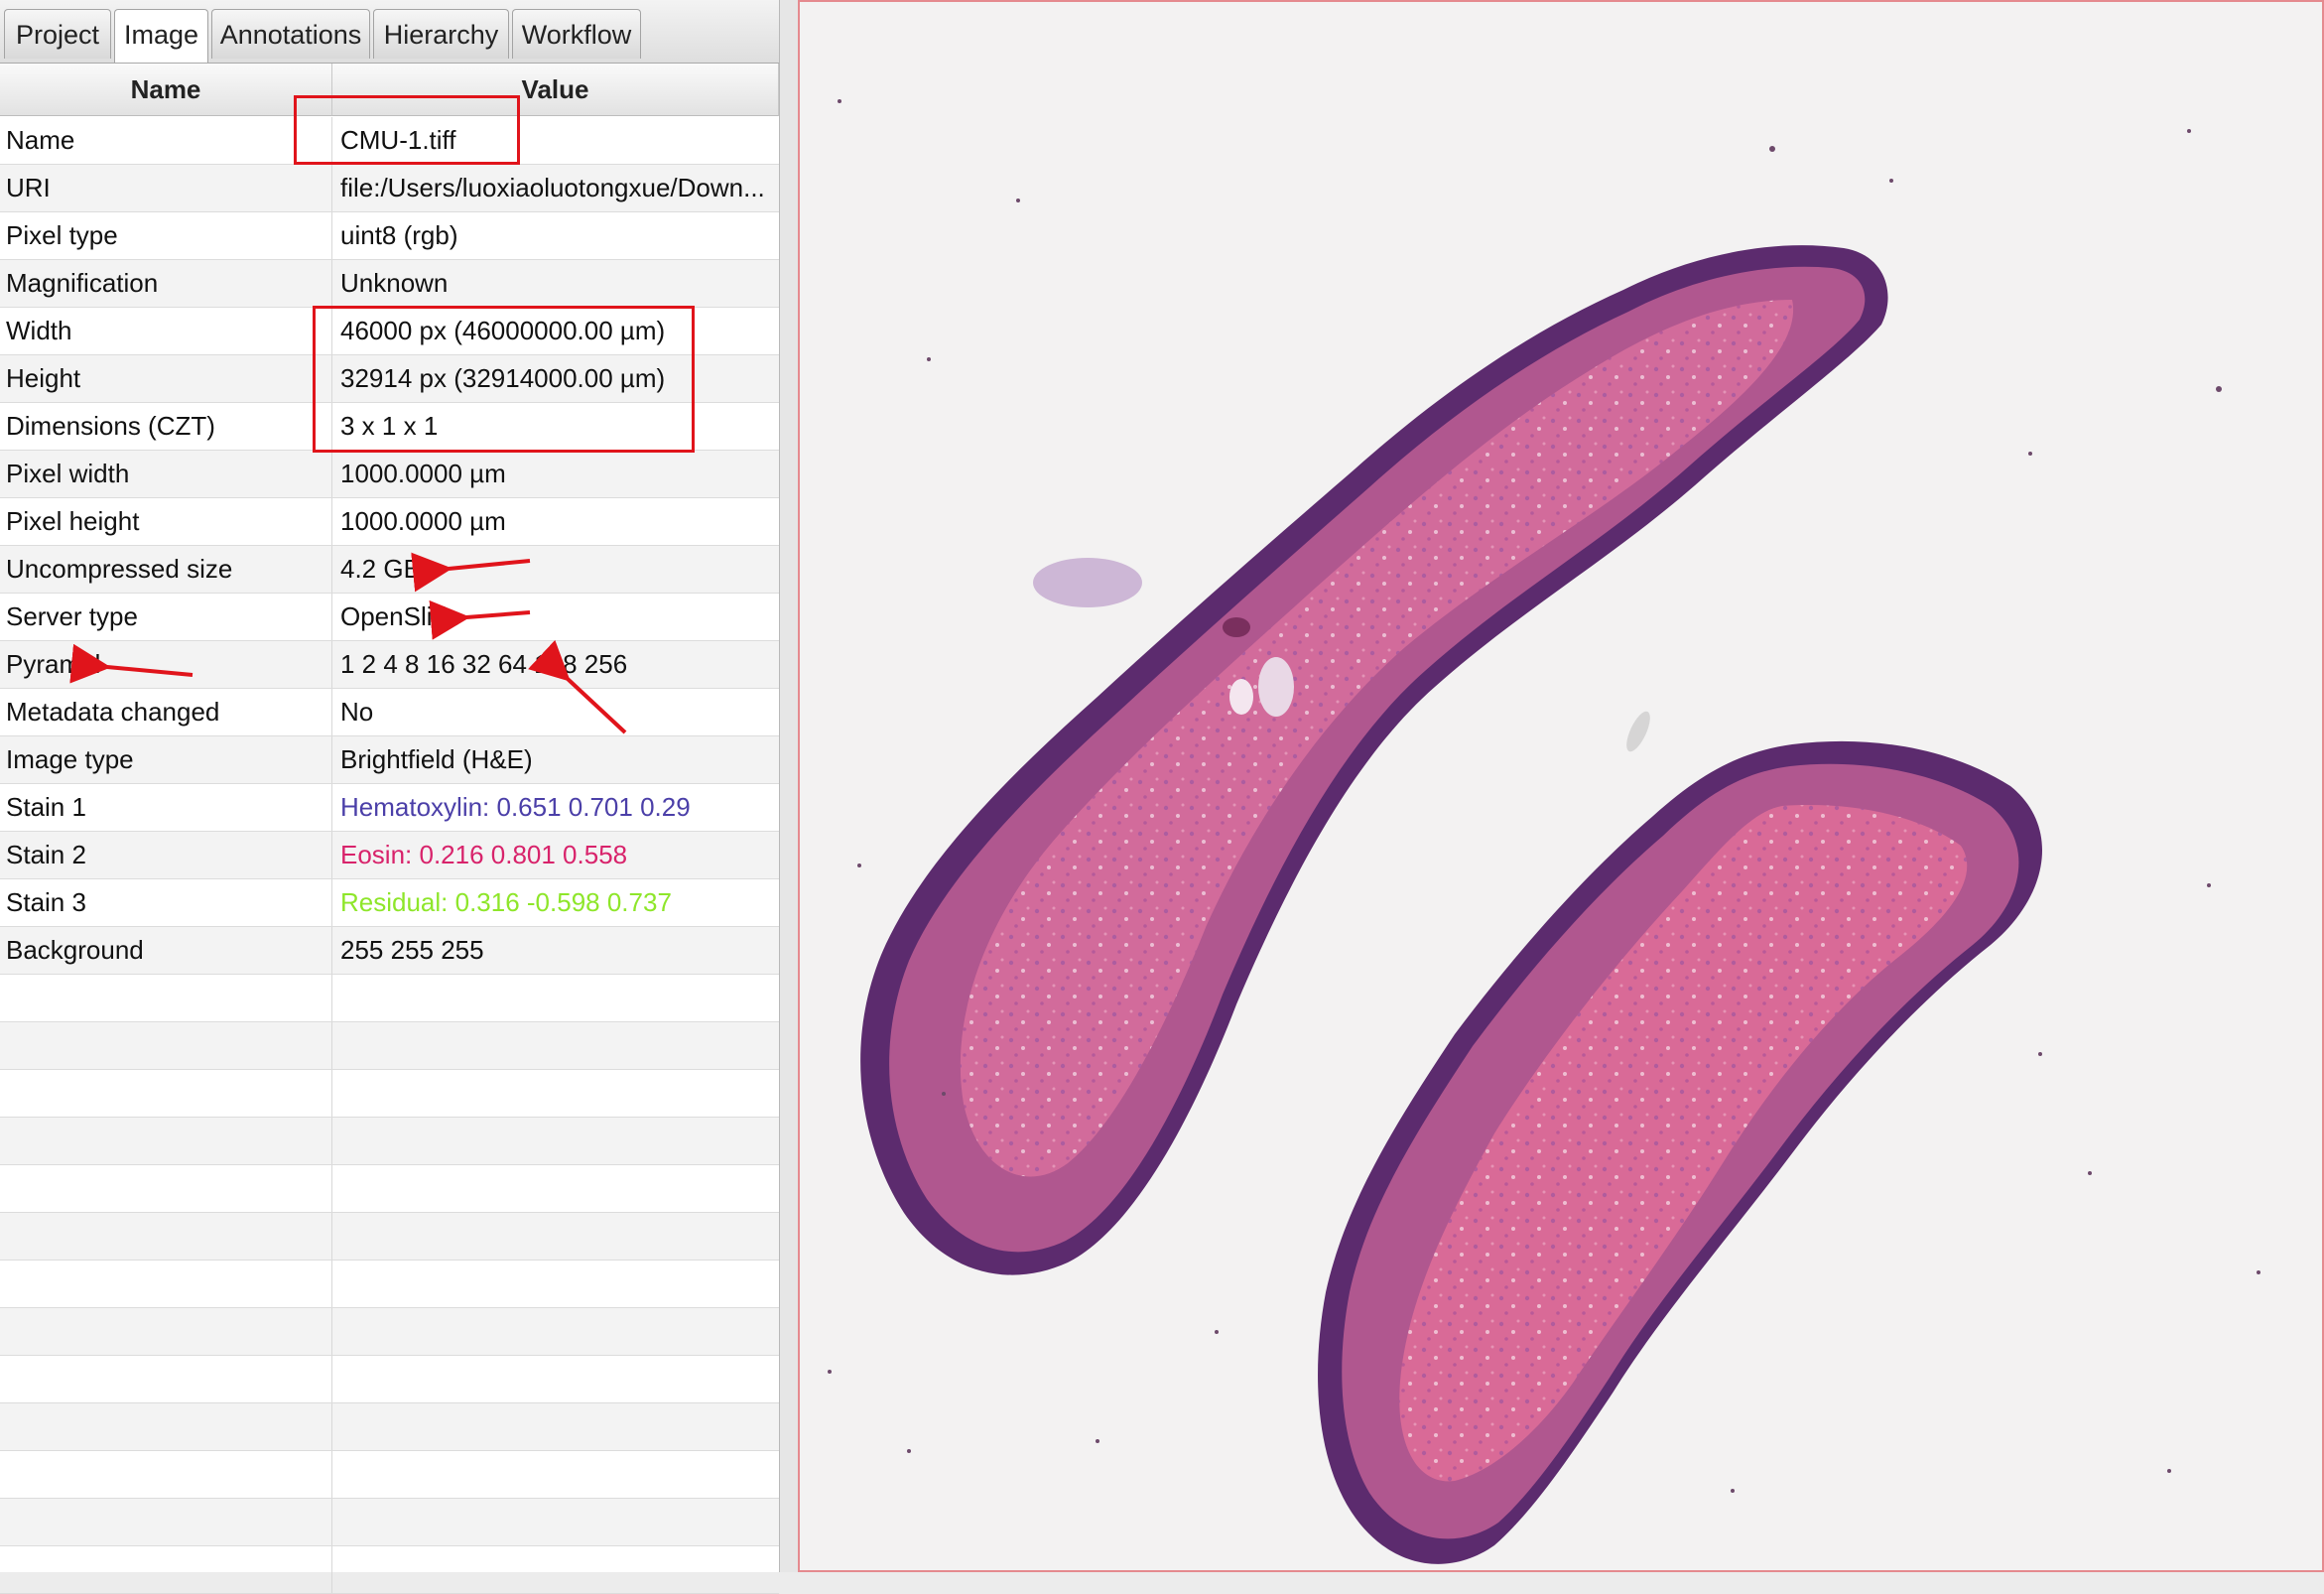 The height and width of the screenshot is (1594, 2324). Describe the element at coordinates (506, 902) in the screenshot. I see `property-value: Residual: 0.316 -0.598 0.737` at that location.